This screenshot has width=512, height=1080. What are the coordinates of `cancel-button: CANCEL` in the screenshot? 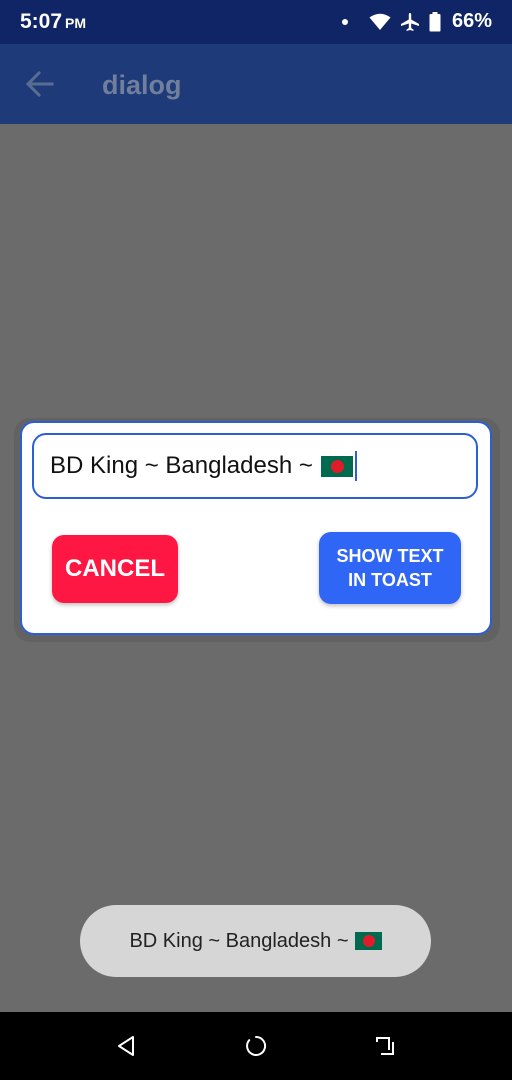 It's located at (115, 569).